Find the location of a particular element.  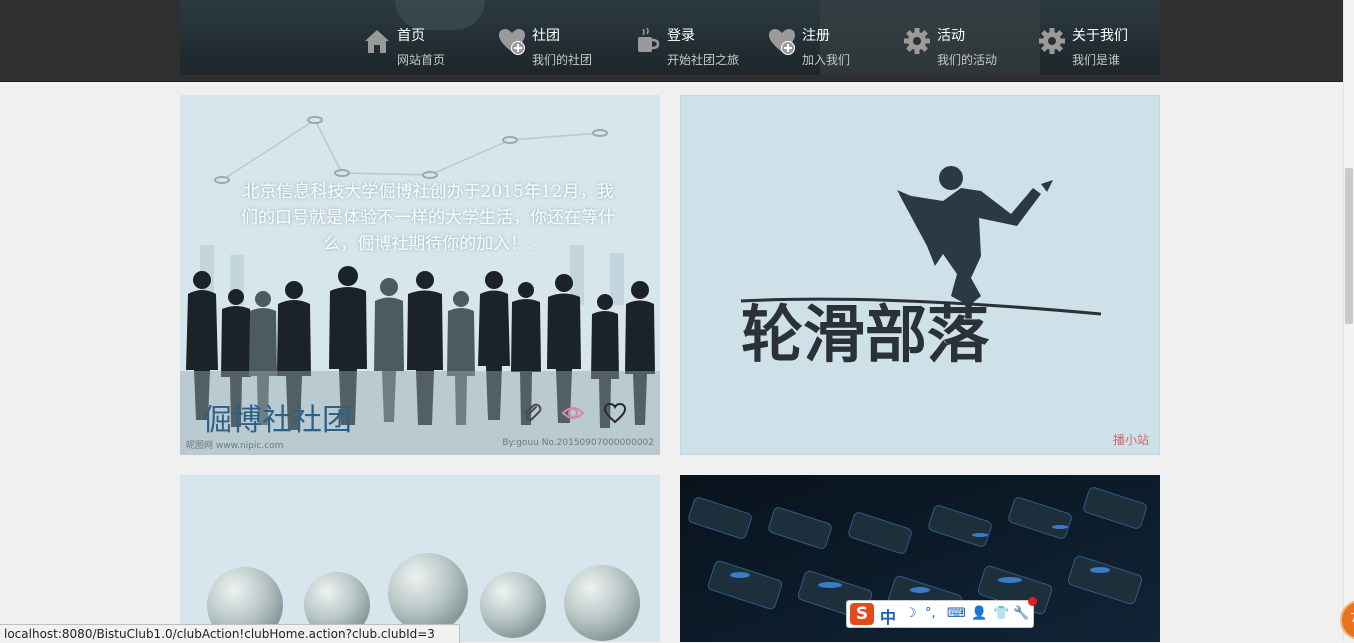

scrollbar-thumb is located at coordinates (1349, 246).